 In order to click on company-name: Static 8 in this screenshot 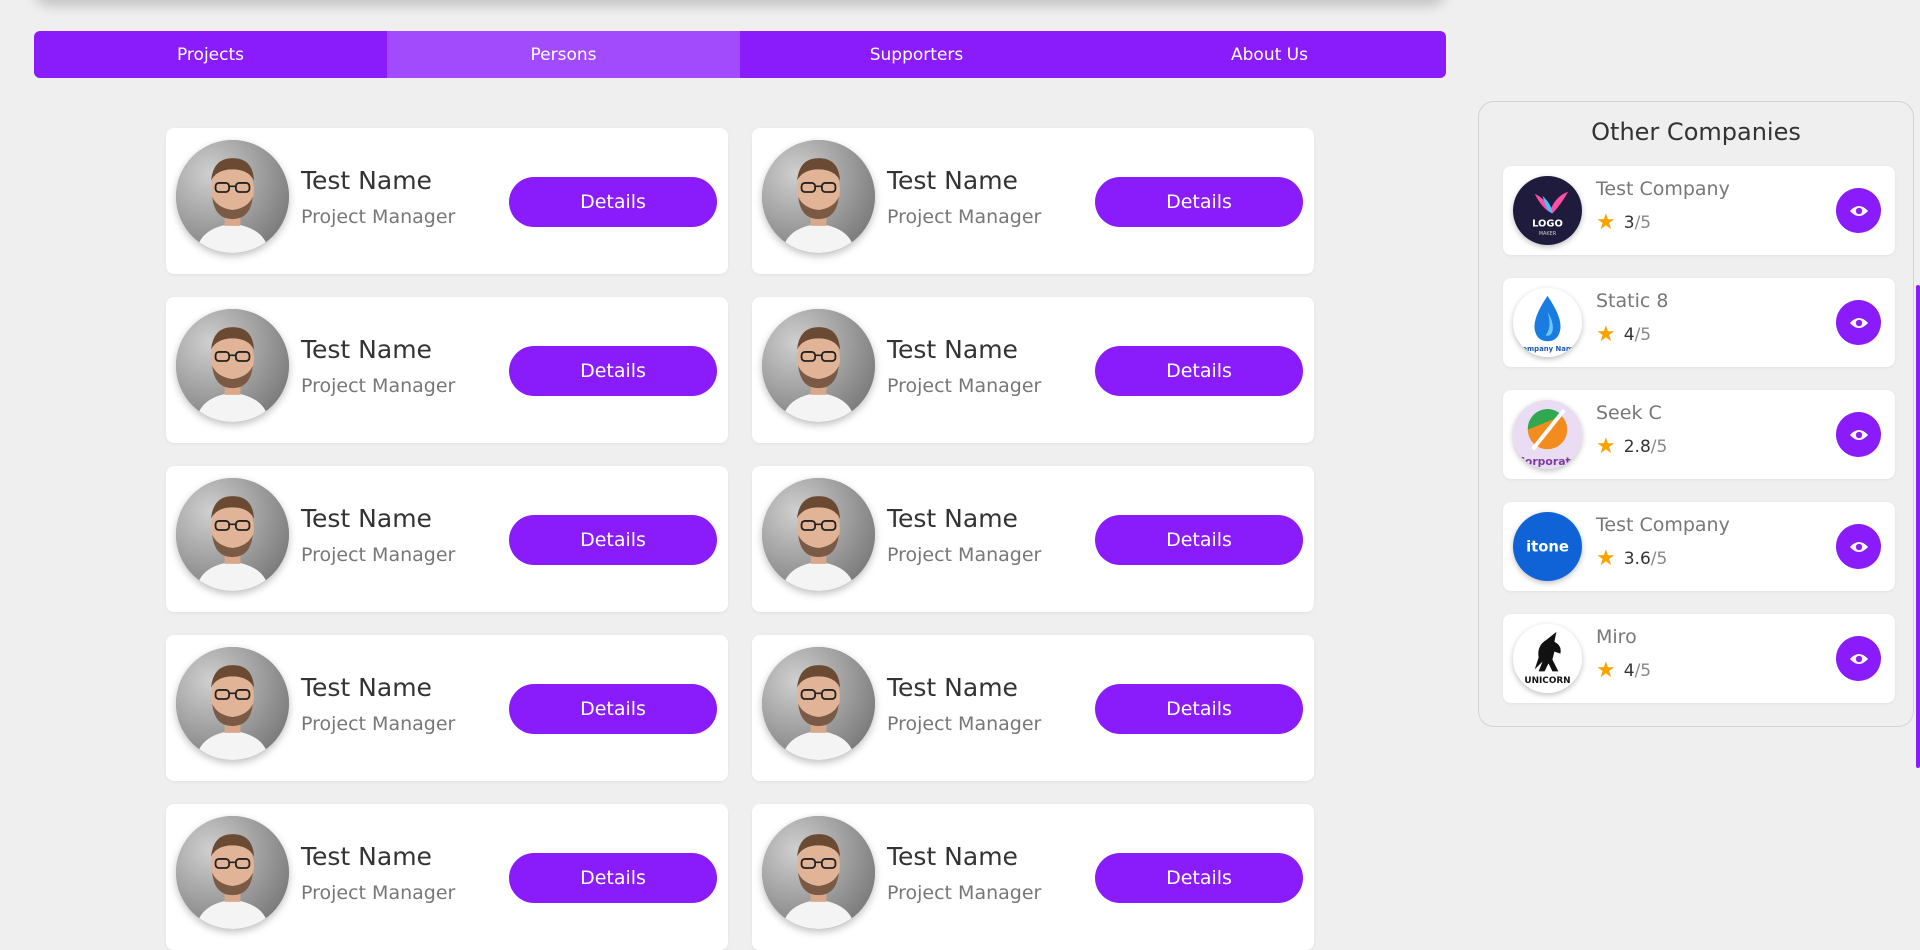, I will do `click(1632, 301)`.